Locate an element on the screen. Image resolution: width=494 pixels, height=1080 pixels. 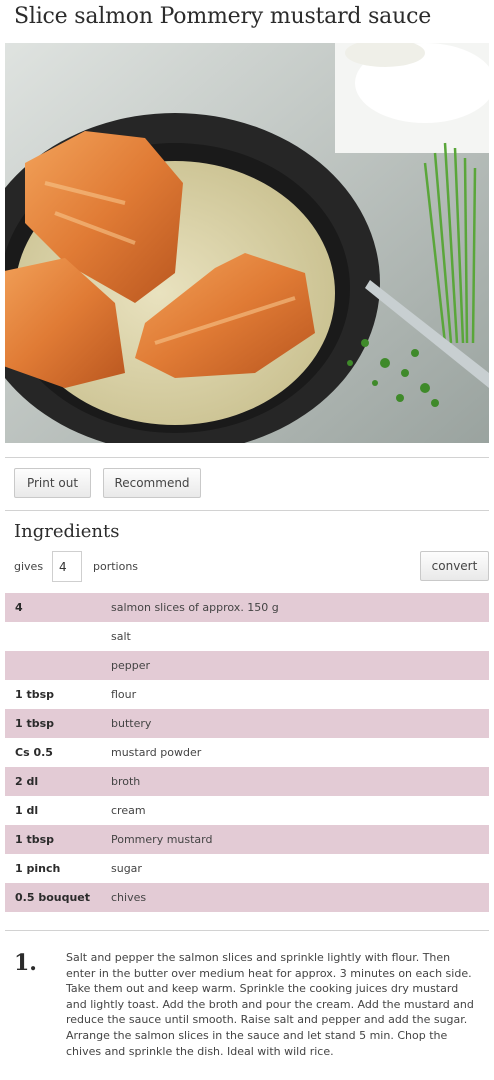
ingredient-name: buttery is located at coordinates (131, 723).